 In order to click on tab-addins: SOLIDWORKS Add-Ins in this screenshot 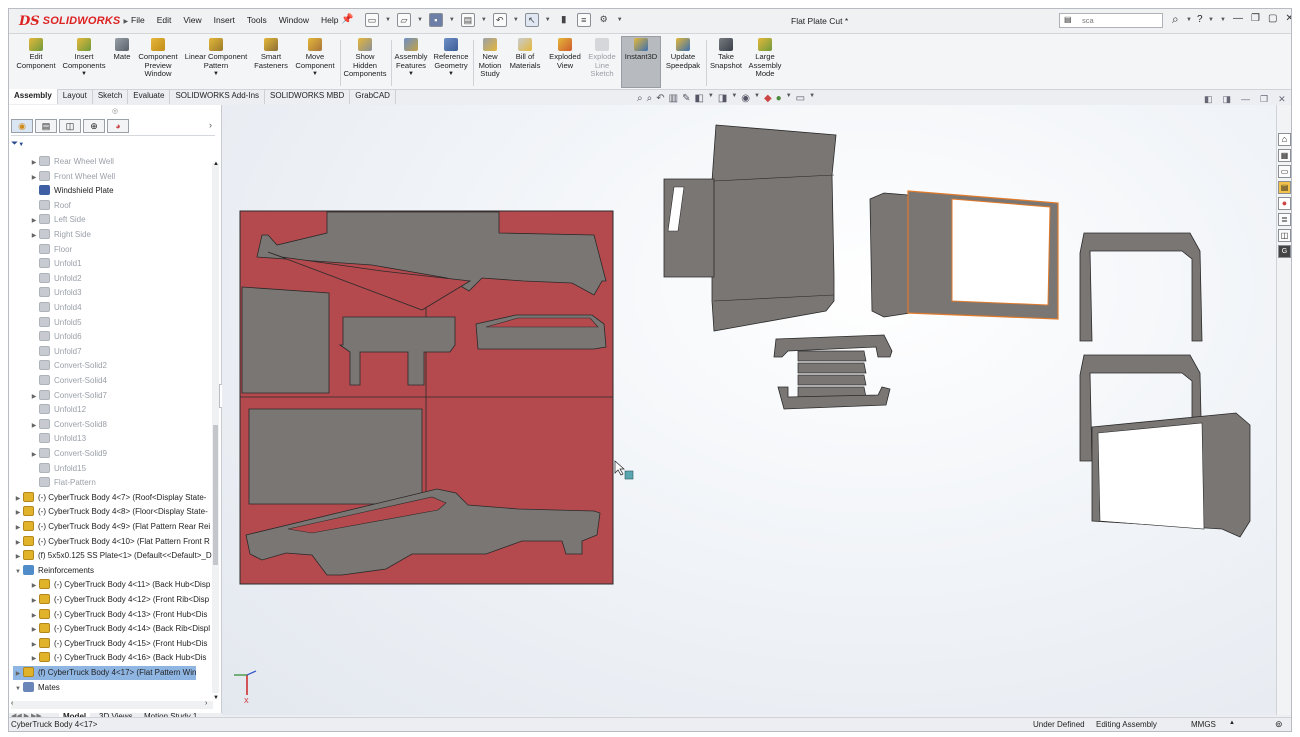, I will do `click(218, 96)`.